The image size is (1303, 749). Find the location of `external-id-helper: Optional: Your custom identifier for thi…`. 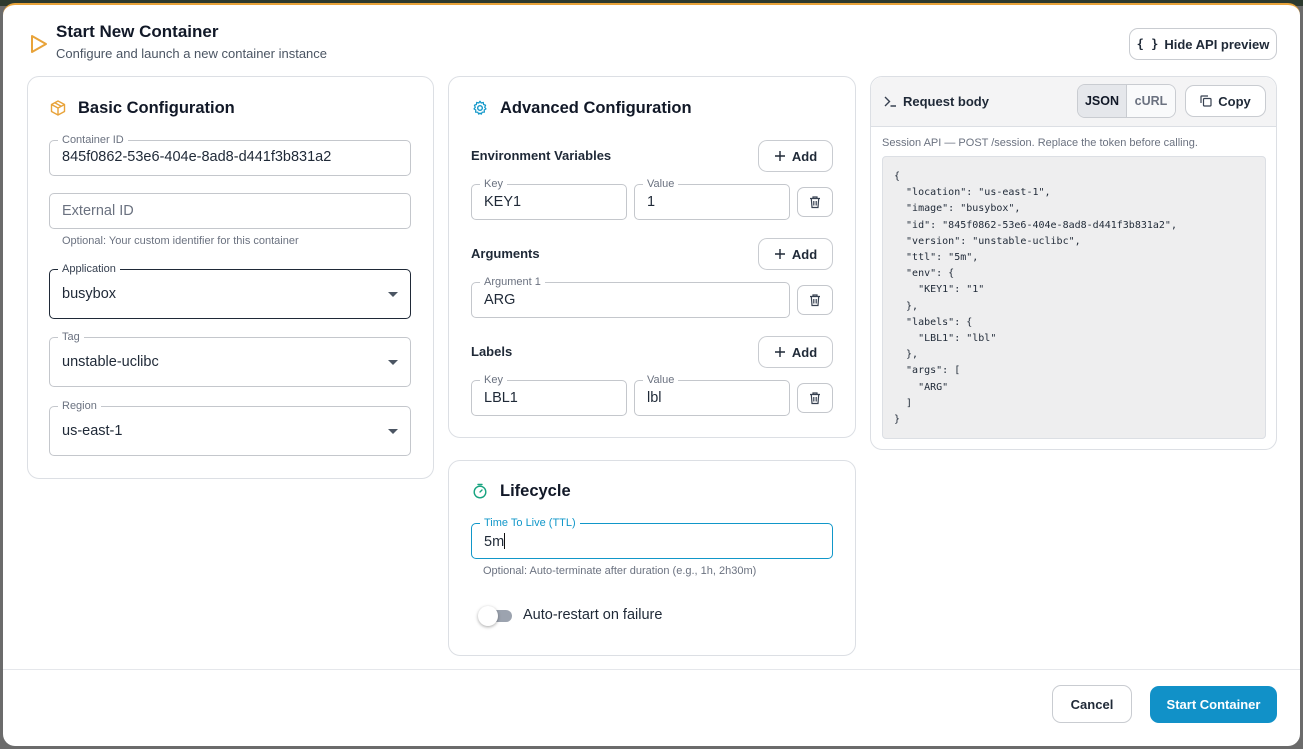

external-id-helper: Optional: Your custom identifier for thi… is located at coordinates (180, 241).